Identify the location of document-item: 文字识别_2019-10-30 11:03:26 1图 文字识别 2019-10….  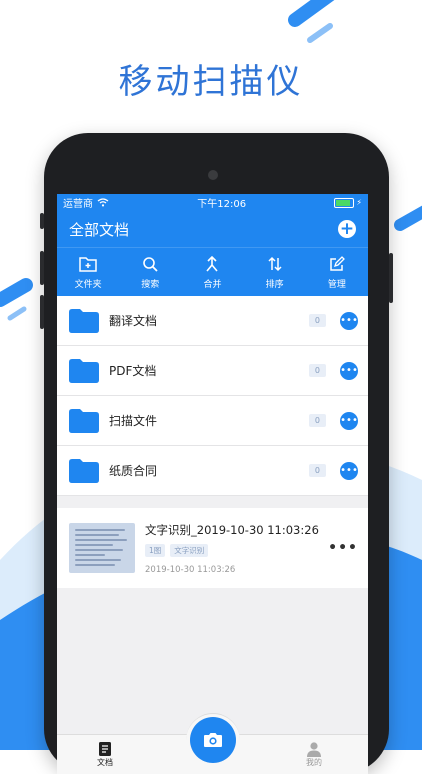
(212, 548).